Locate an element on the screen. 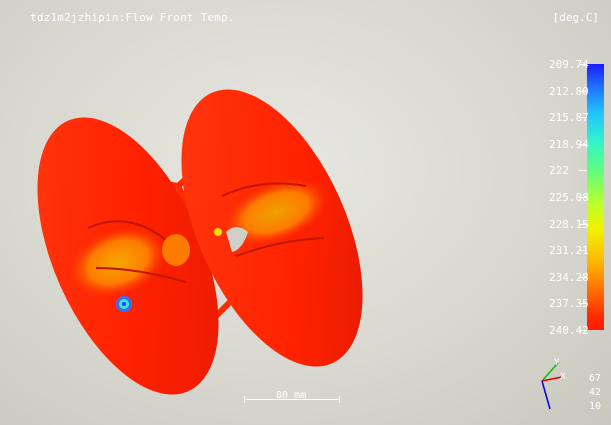  scale-bar-label: 80 mm is located at coordinates (291, 395).